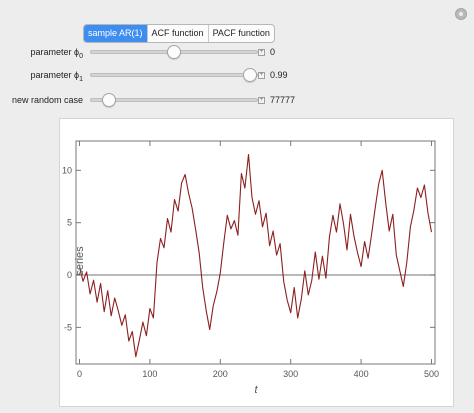 This screenshot has width=474, height=413. What do you see at coordinates (256, 390) in the screenshot?
I see `x-axis-label: t` at bounding box center [256, 390].